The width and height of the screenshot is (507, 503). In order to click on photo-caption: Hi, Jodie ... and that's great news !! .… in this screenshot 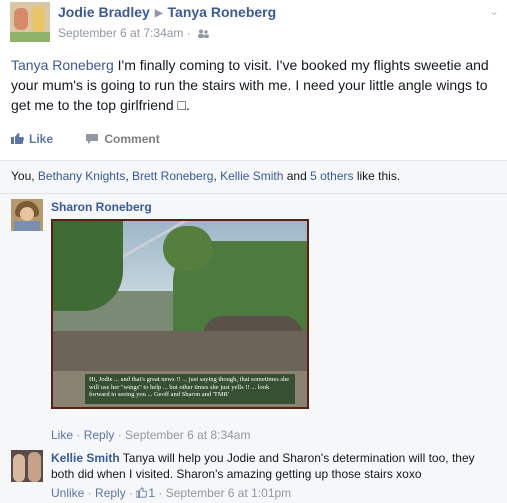, I will do `click(190, 389)`.